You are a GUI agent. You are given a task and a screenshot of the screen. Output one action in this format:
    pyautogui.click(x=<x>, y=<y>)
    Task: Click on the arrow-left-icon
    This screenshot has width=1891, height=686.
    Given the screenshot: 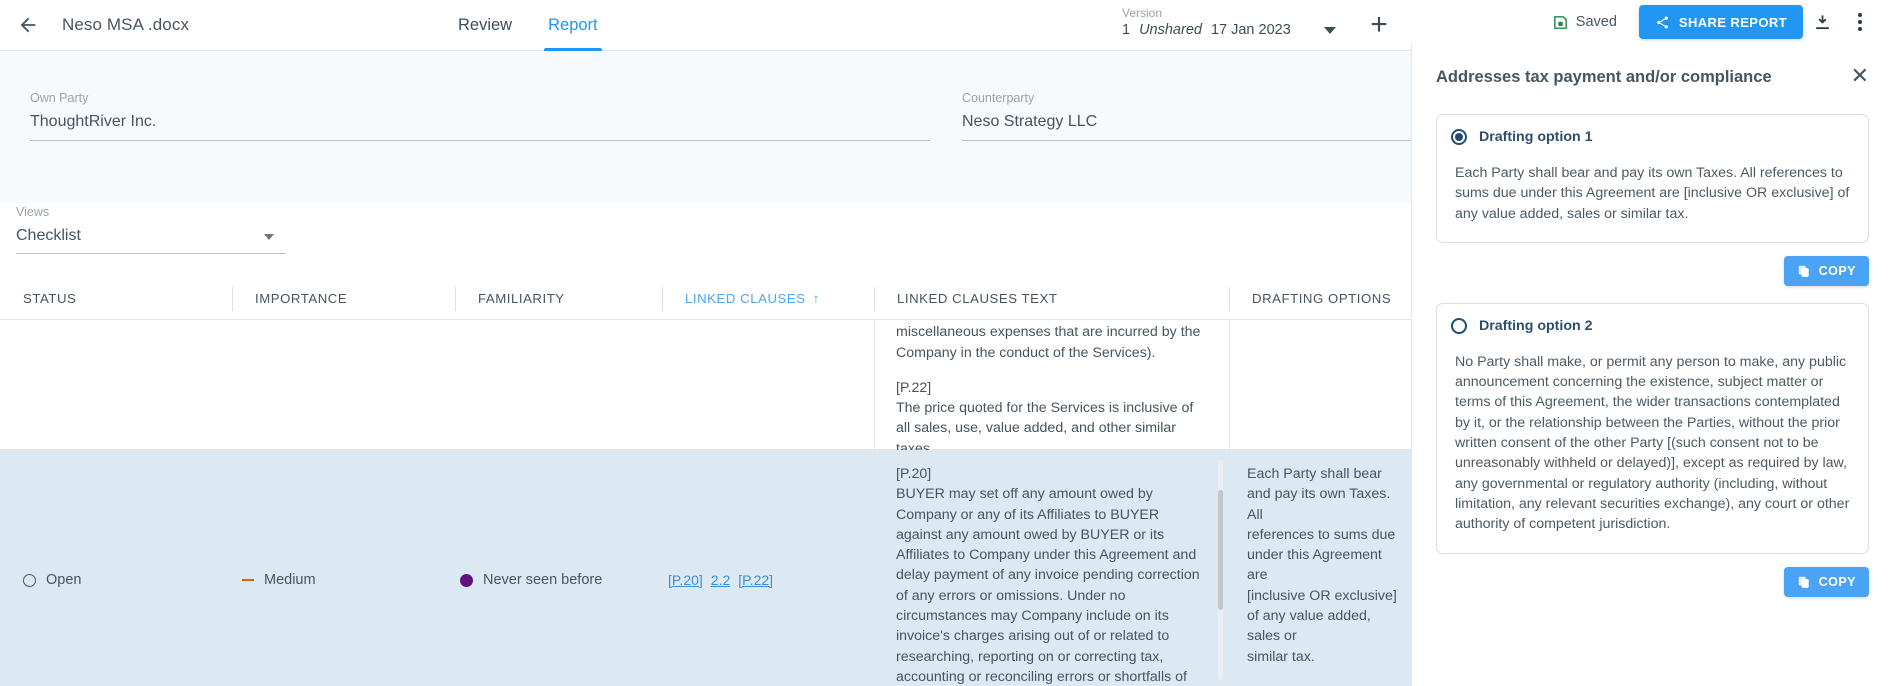 What is the action you would take?
    pyautogui.click(x=28, y=25)
    